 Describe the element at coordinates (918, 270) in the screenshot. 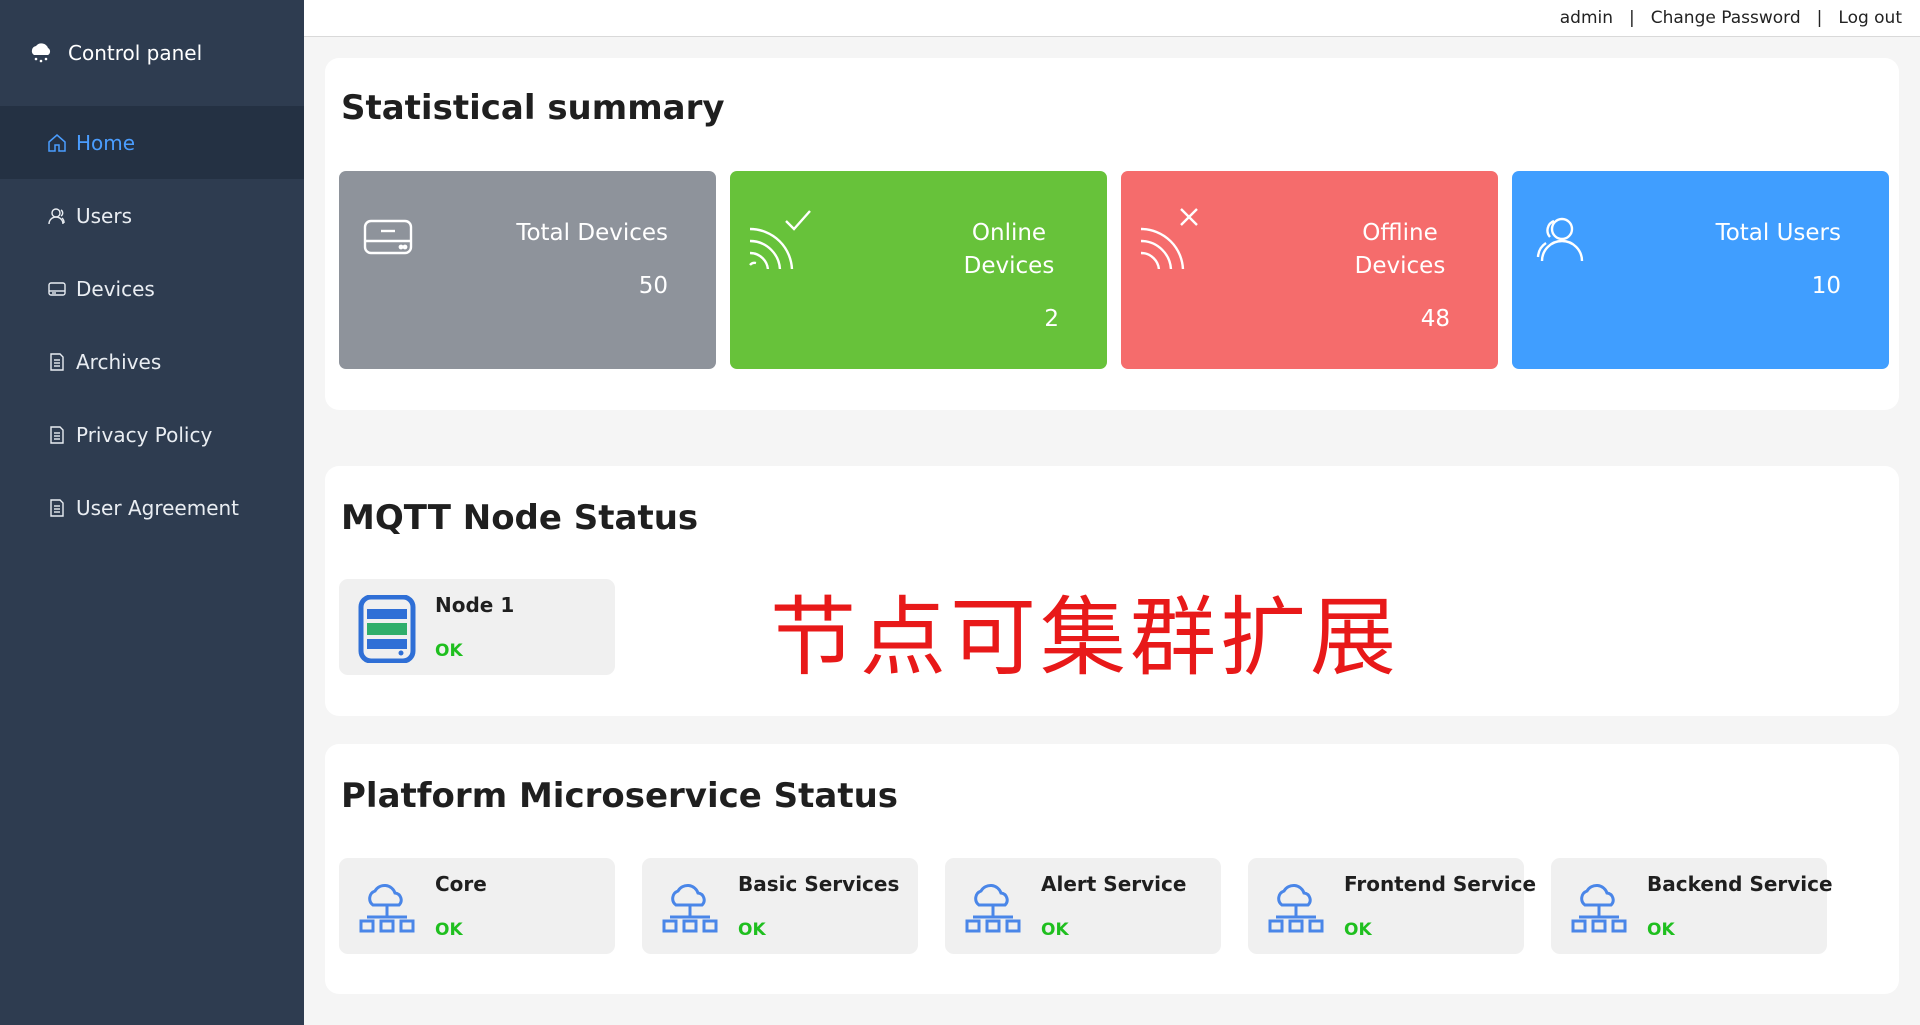

I see `stat-card-online-devices: Online Devices 2` at that location.